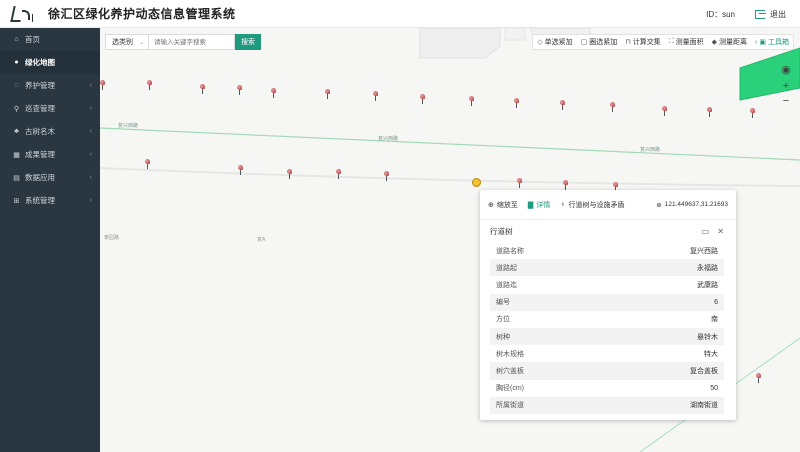  I want to click on logout-button: 退出, so click(770, 14).